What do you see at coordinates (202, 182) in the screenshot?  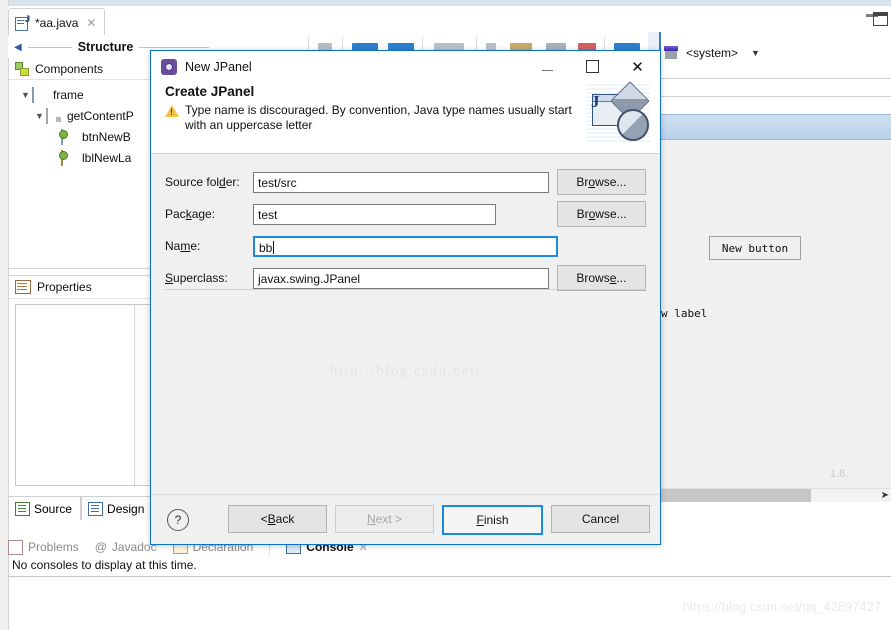 I see `source-folder-label: Source folder:` at bounding box center [202, 182].